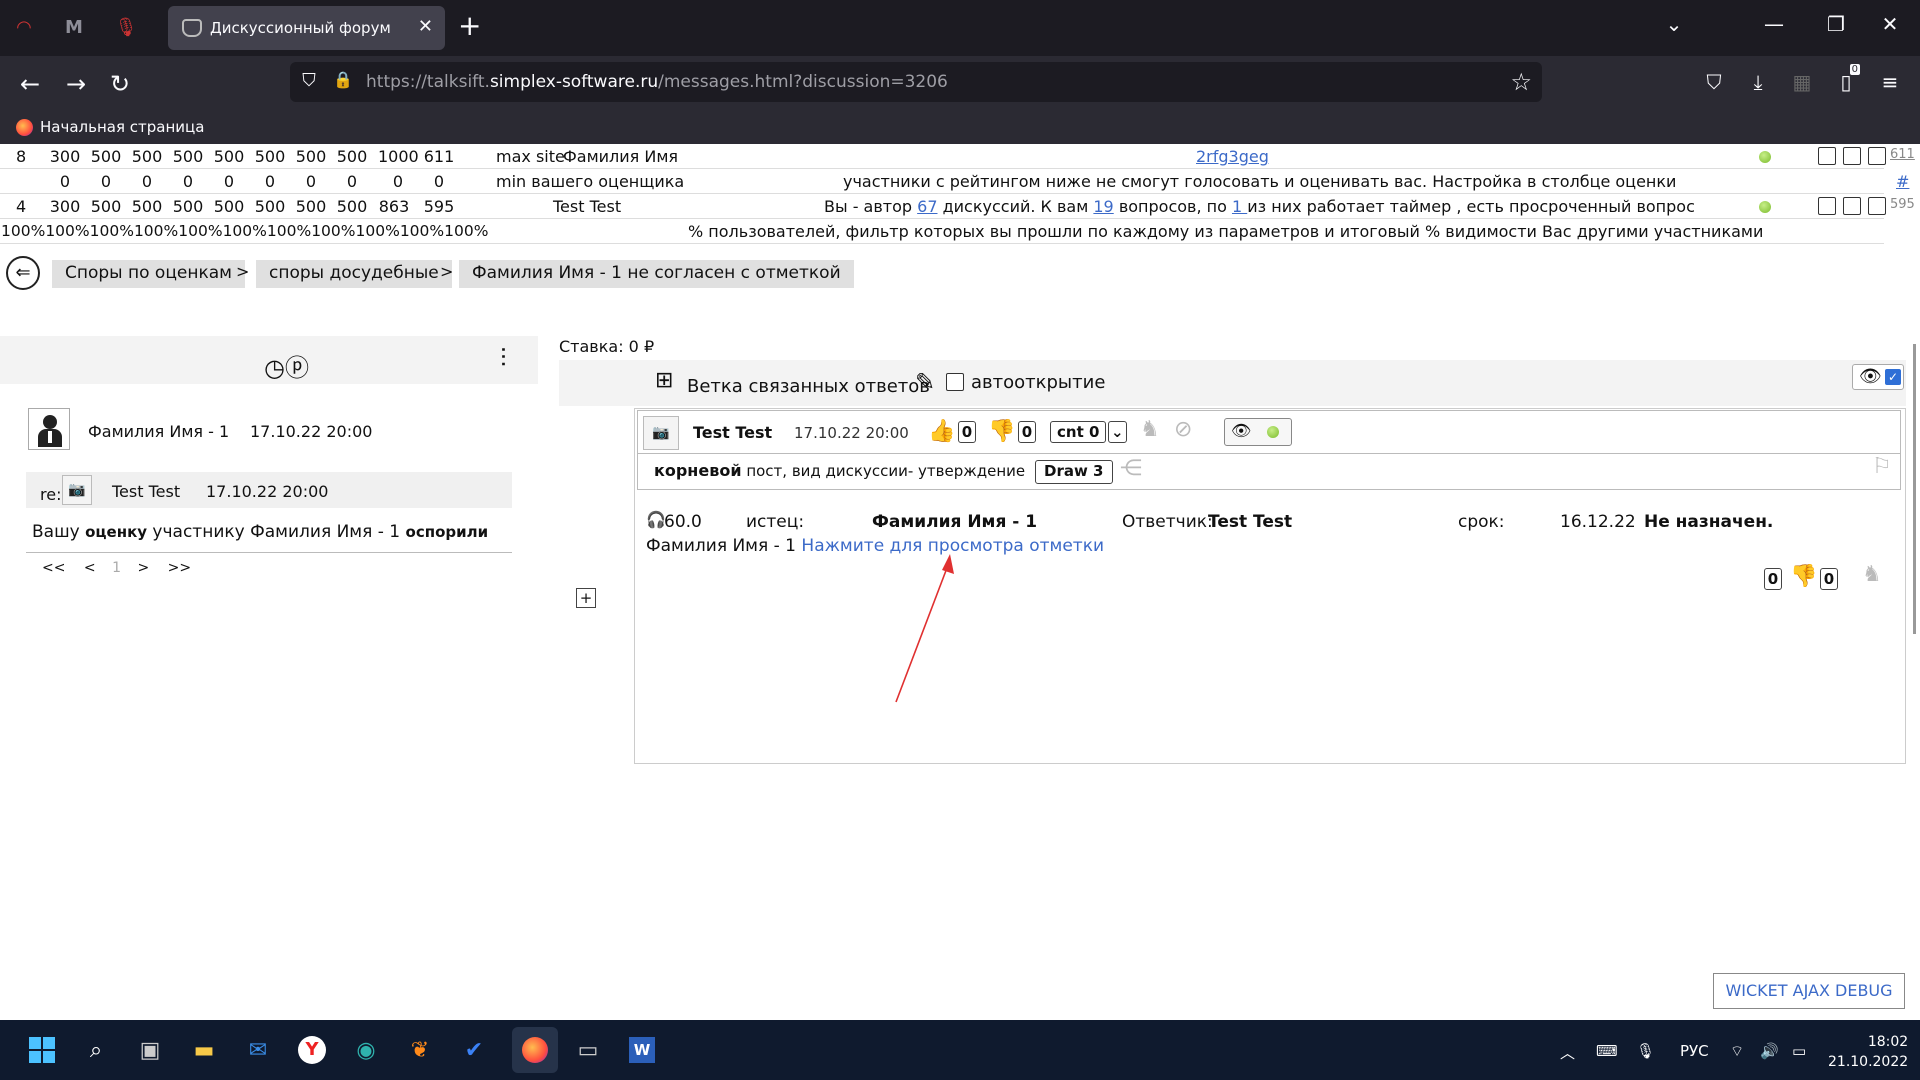 The height and width of the screenshot is (1080, 1920). I want to click on autoopen-checkbox, so click(955, 382).